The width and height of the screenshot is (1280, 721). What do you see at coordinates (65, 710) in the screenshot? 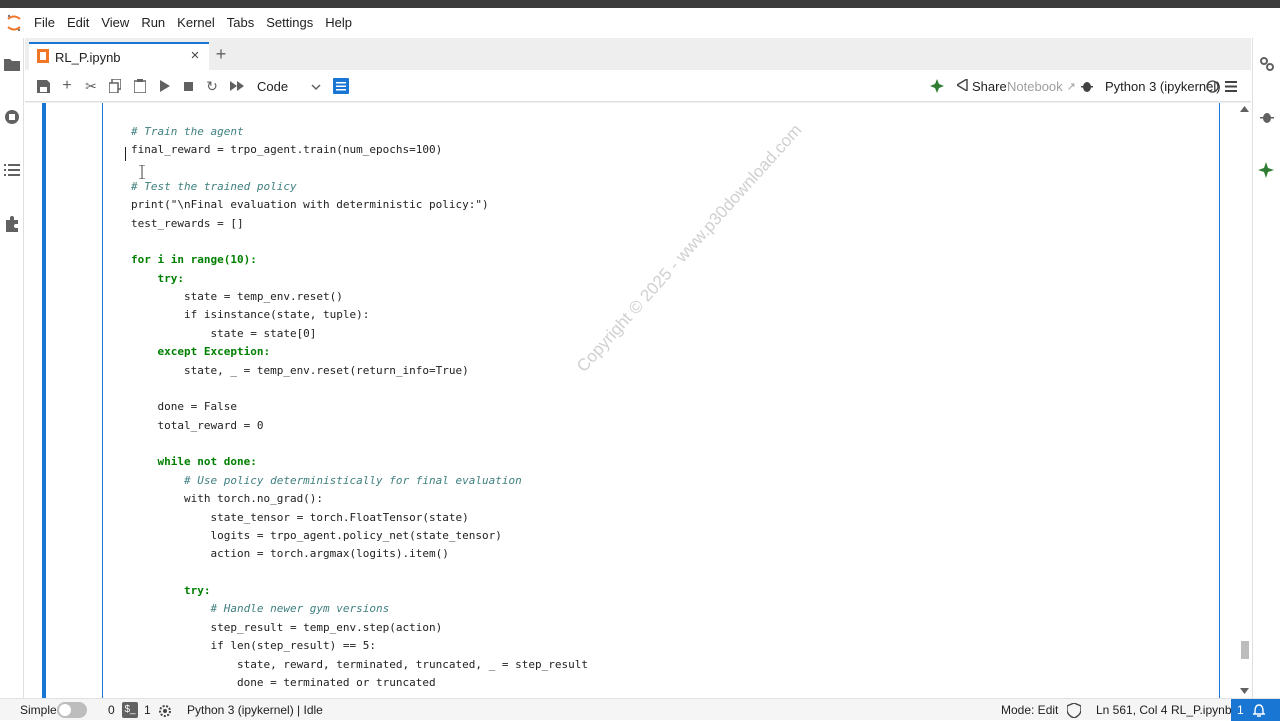
I see `toggle-knob` at bounding box center [65, 710].